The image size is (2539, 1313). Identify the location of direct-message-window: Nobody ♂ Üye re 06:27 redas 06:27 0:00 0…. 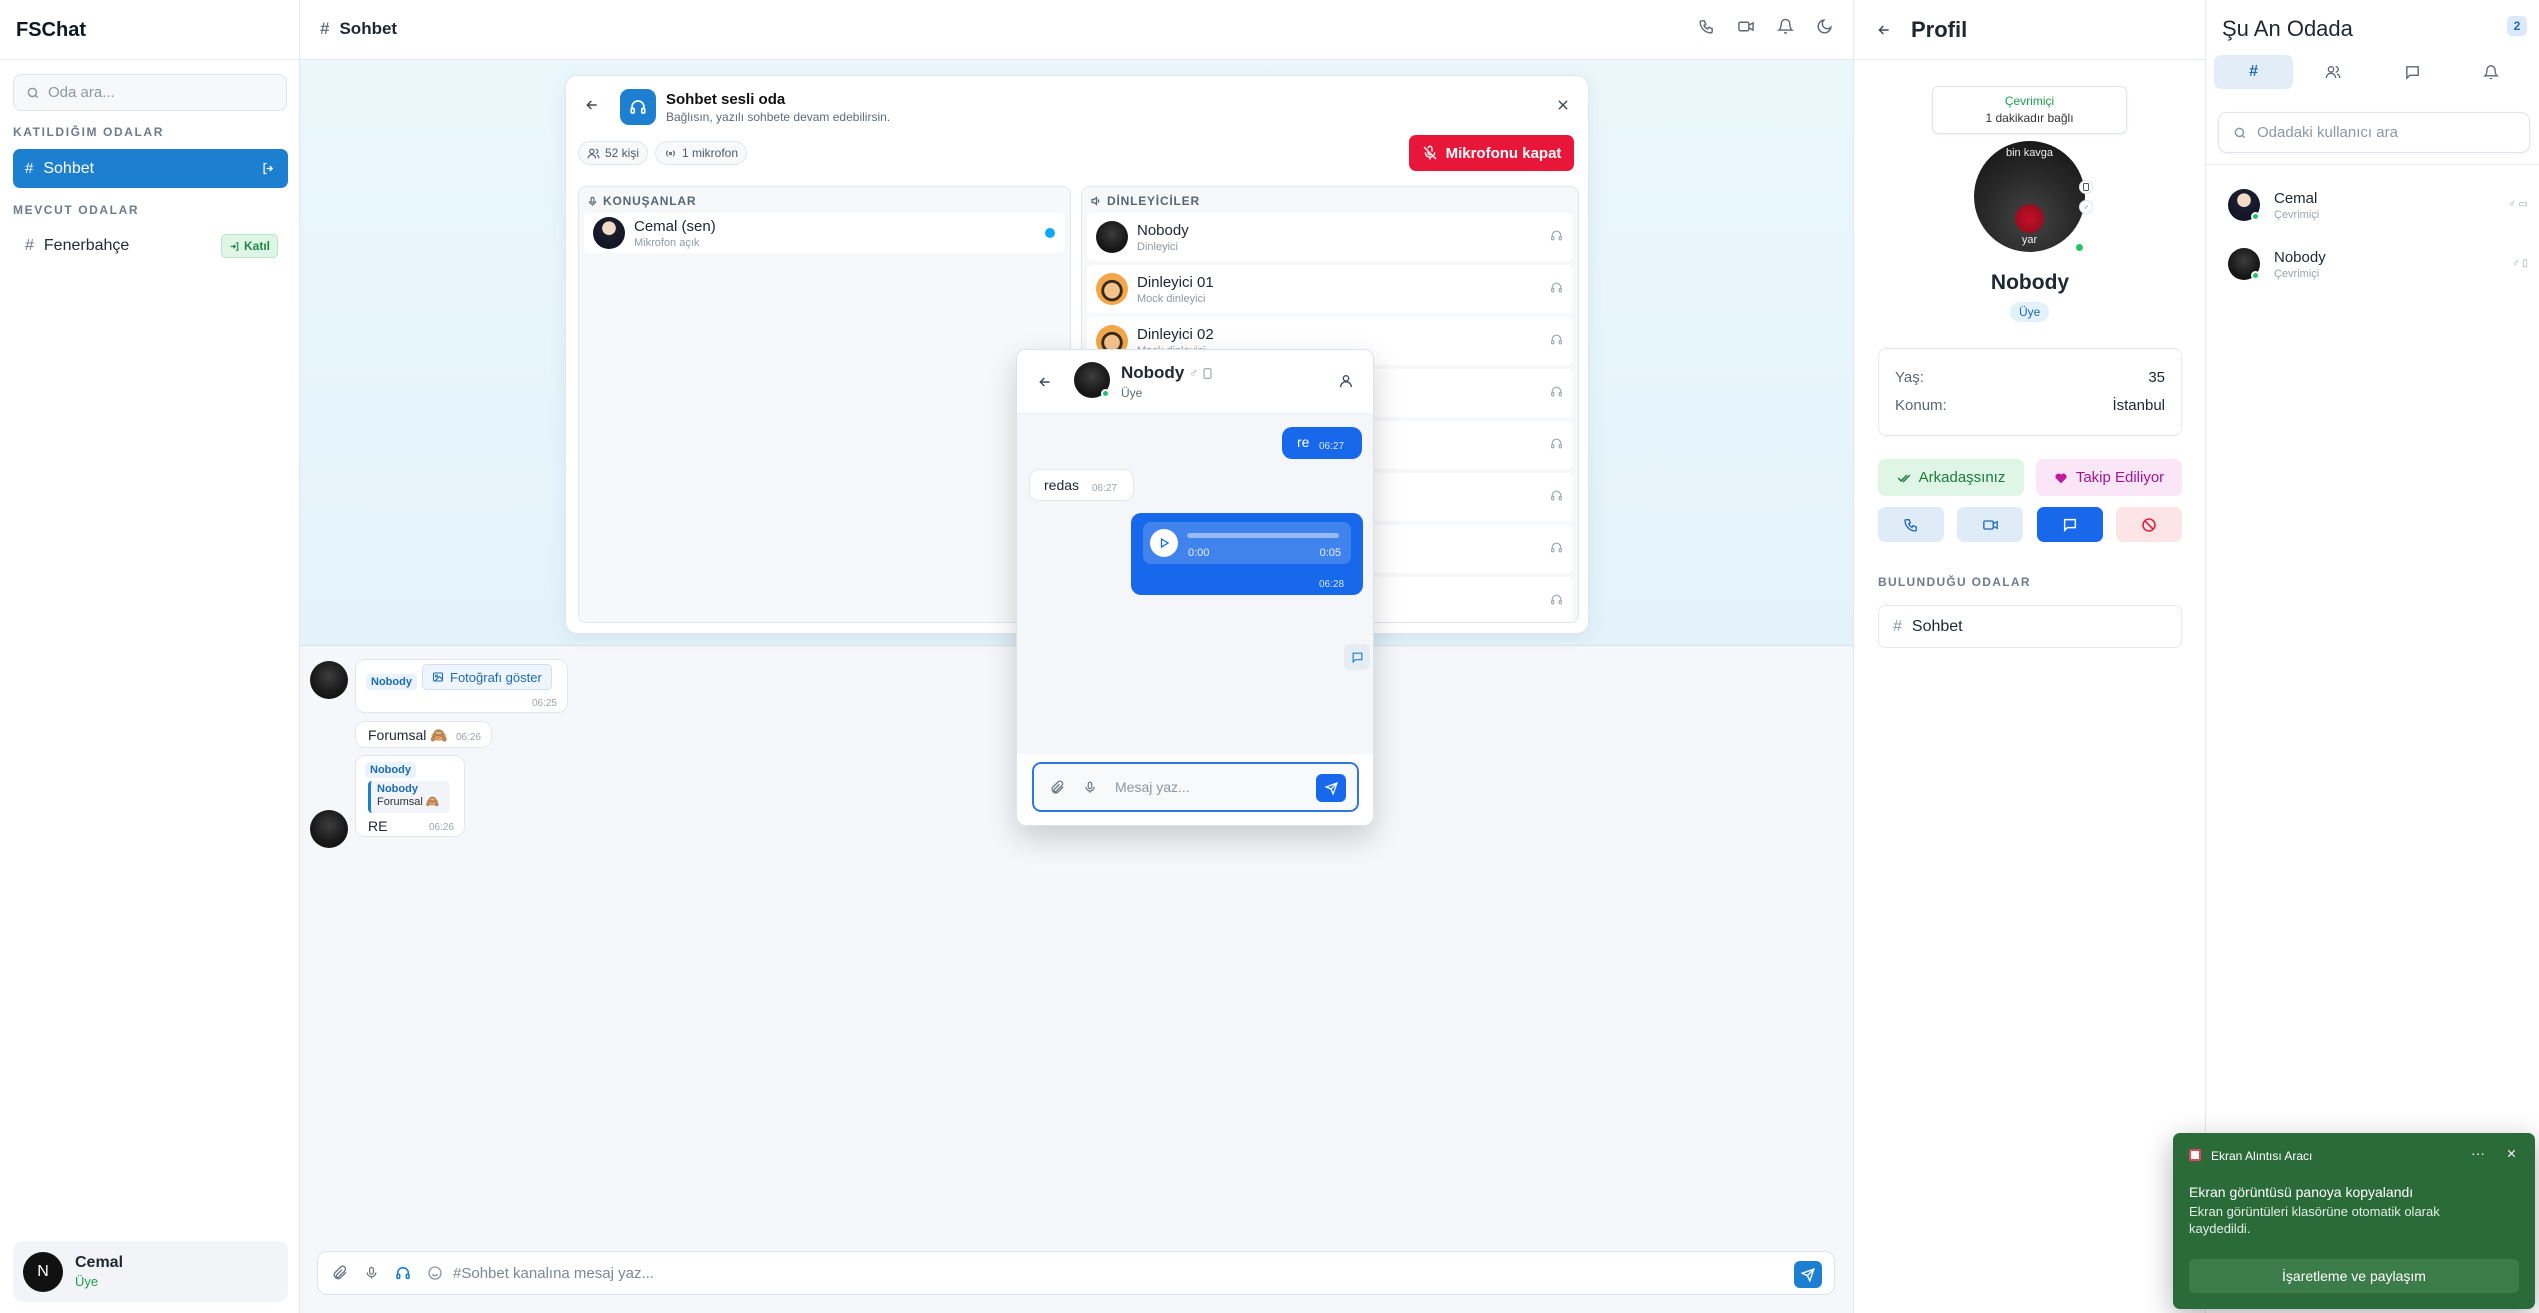
(1195, 587).